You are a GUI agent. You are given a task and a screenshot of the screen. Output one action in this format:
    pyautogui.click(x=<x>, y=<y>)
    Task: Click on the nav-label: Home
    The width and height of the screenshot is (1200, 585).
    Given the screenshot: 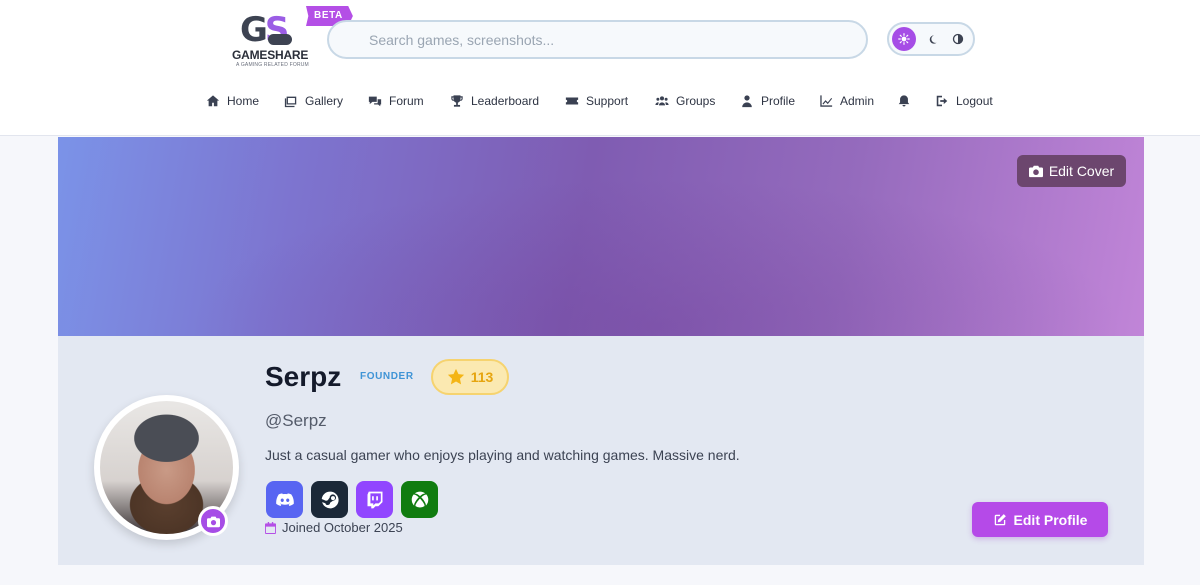 What is the action you would take?
    pyautogui.click(x=243, y=101)
    